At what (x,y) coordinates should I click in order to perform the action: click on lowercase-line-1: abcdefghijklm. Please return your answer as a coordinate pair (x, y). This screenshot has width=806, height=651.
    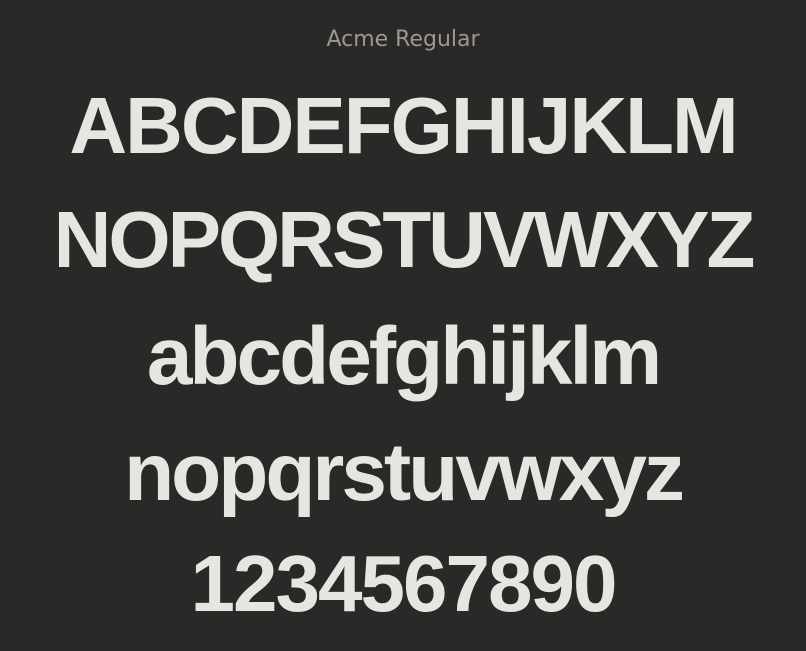
    Looking at the image, I should click on (404, 356).